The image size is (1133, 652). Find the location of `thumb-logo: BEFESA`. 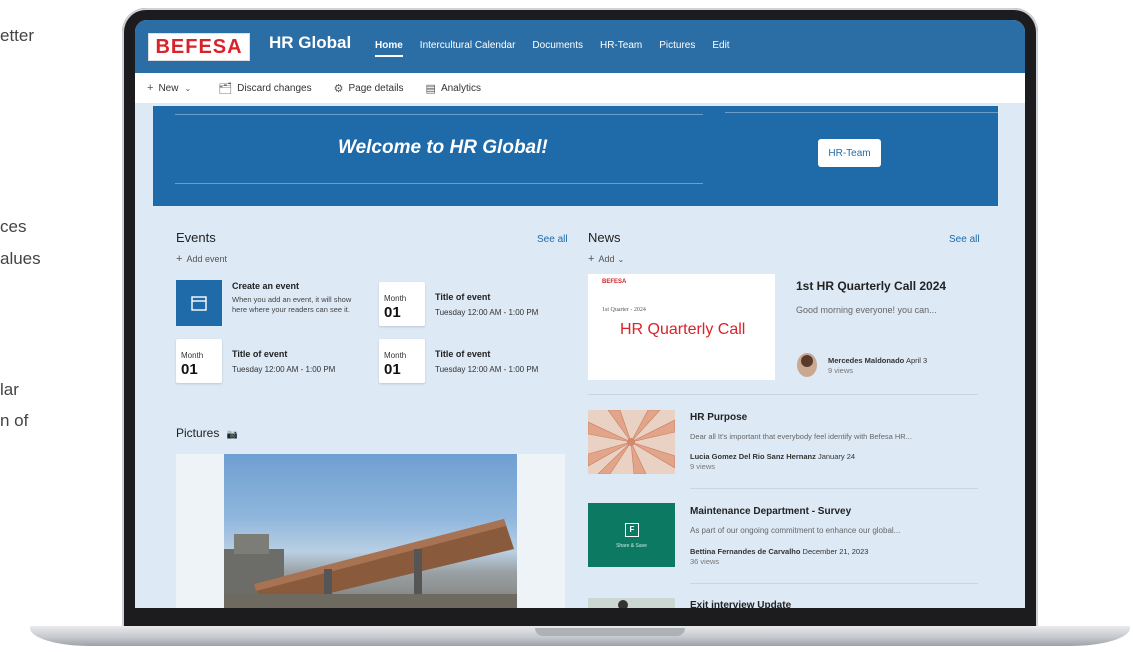

thumb-logo: BEFESA is located at coordinates (614, 282).